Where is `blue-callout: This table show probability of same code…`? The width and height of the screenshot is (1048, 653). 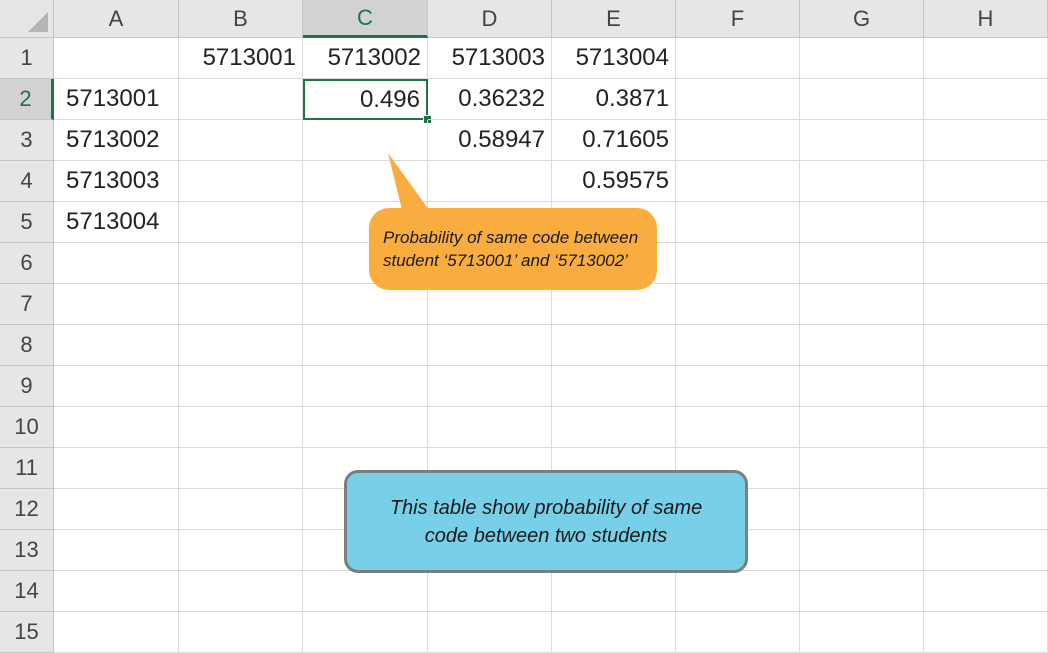 blue-callout: This table show probability of same code… is located at coordinates (546, 521).